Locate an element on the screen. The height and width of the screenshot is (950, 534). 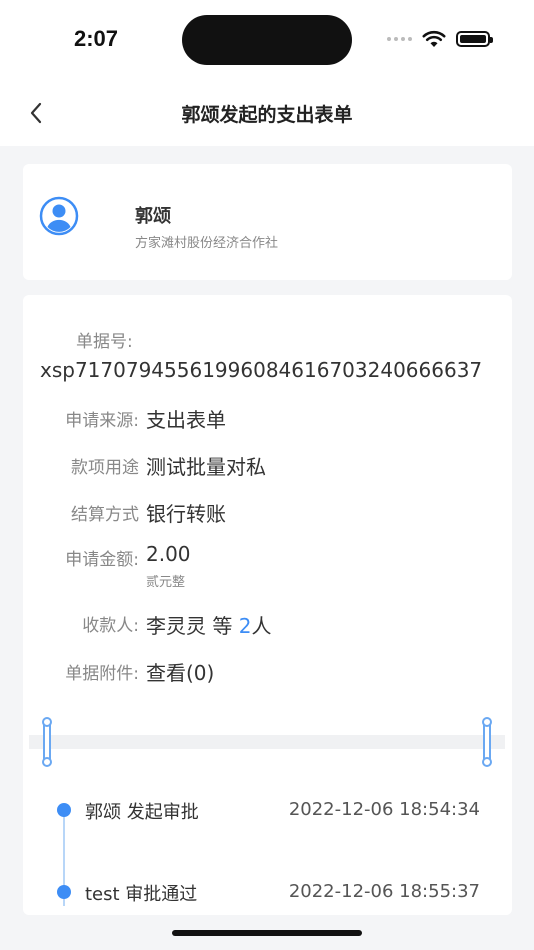
battery-icon is located at coordinates (474, 39).